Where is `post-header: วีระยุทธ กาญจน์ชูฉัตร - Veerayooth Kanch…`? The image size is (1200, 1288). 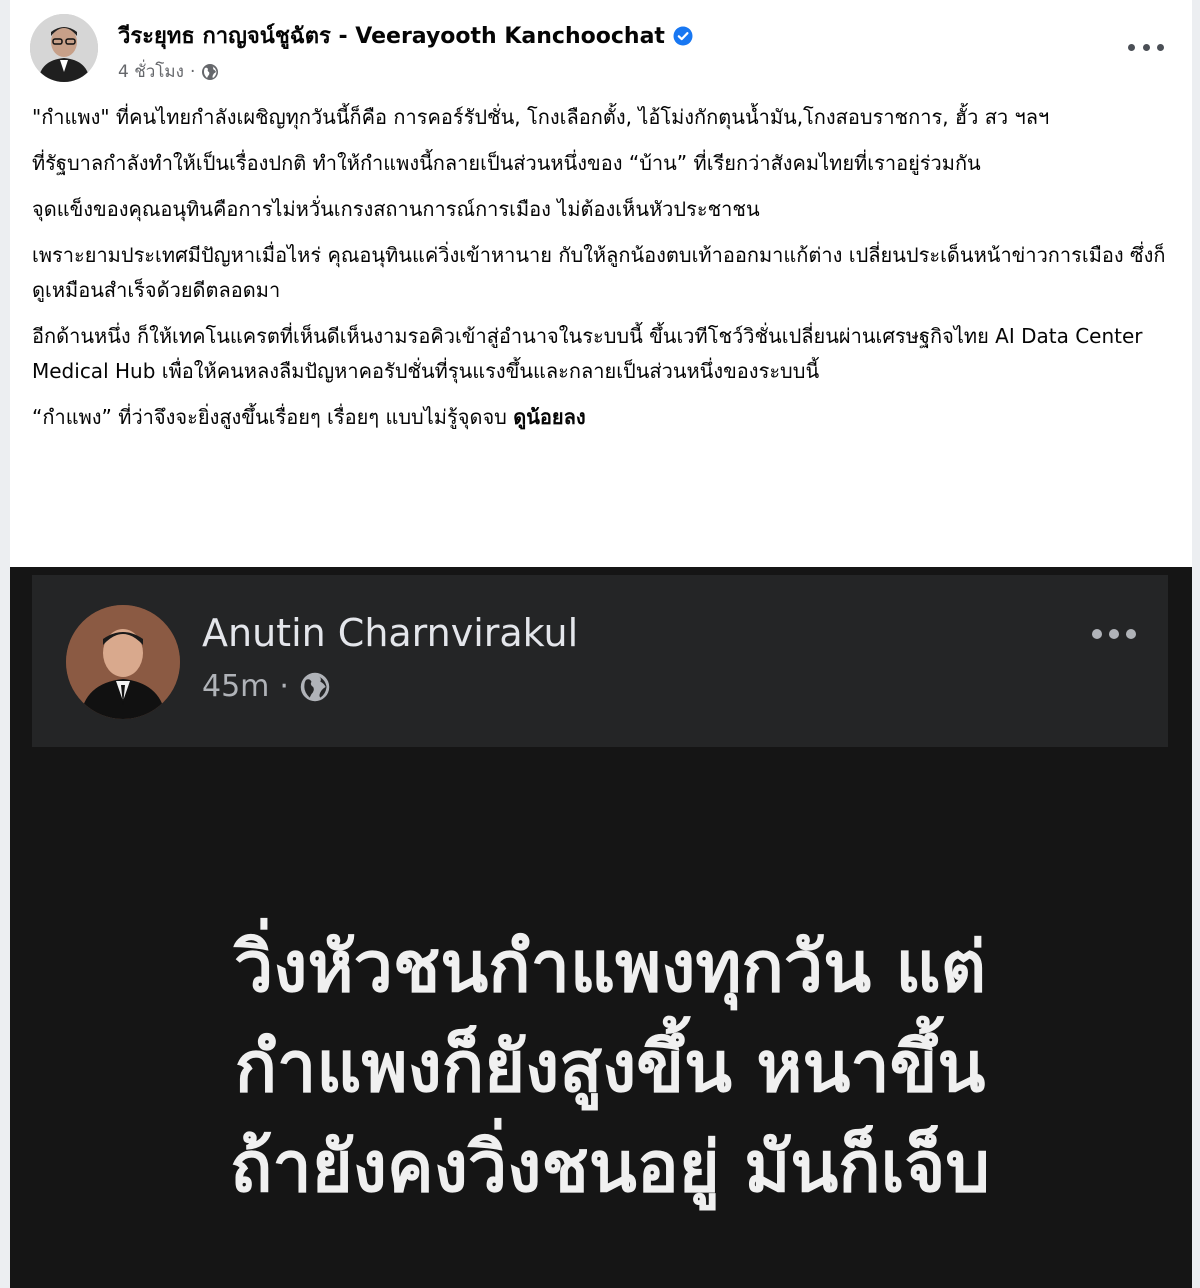 post-header: วีระยุทธ กาญจน์ชูฉัตร - Veerayooth Kanch… is located at coordinates (601, 51).